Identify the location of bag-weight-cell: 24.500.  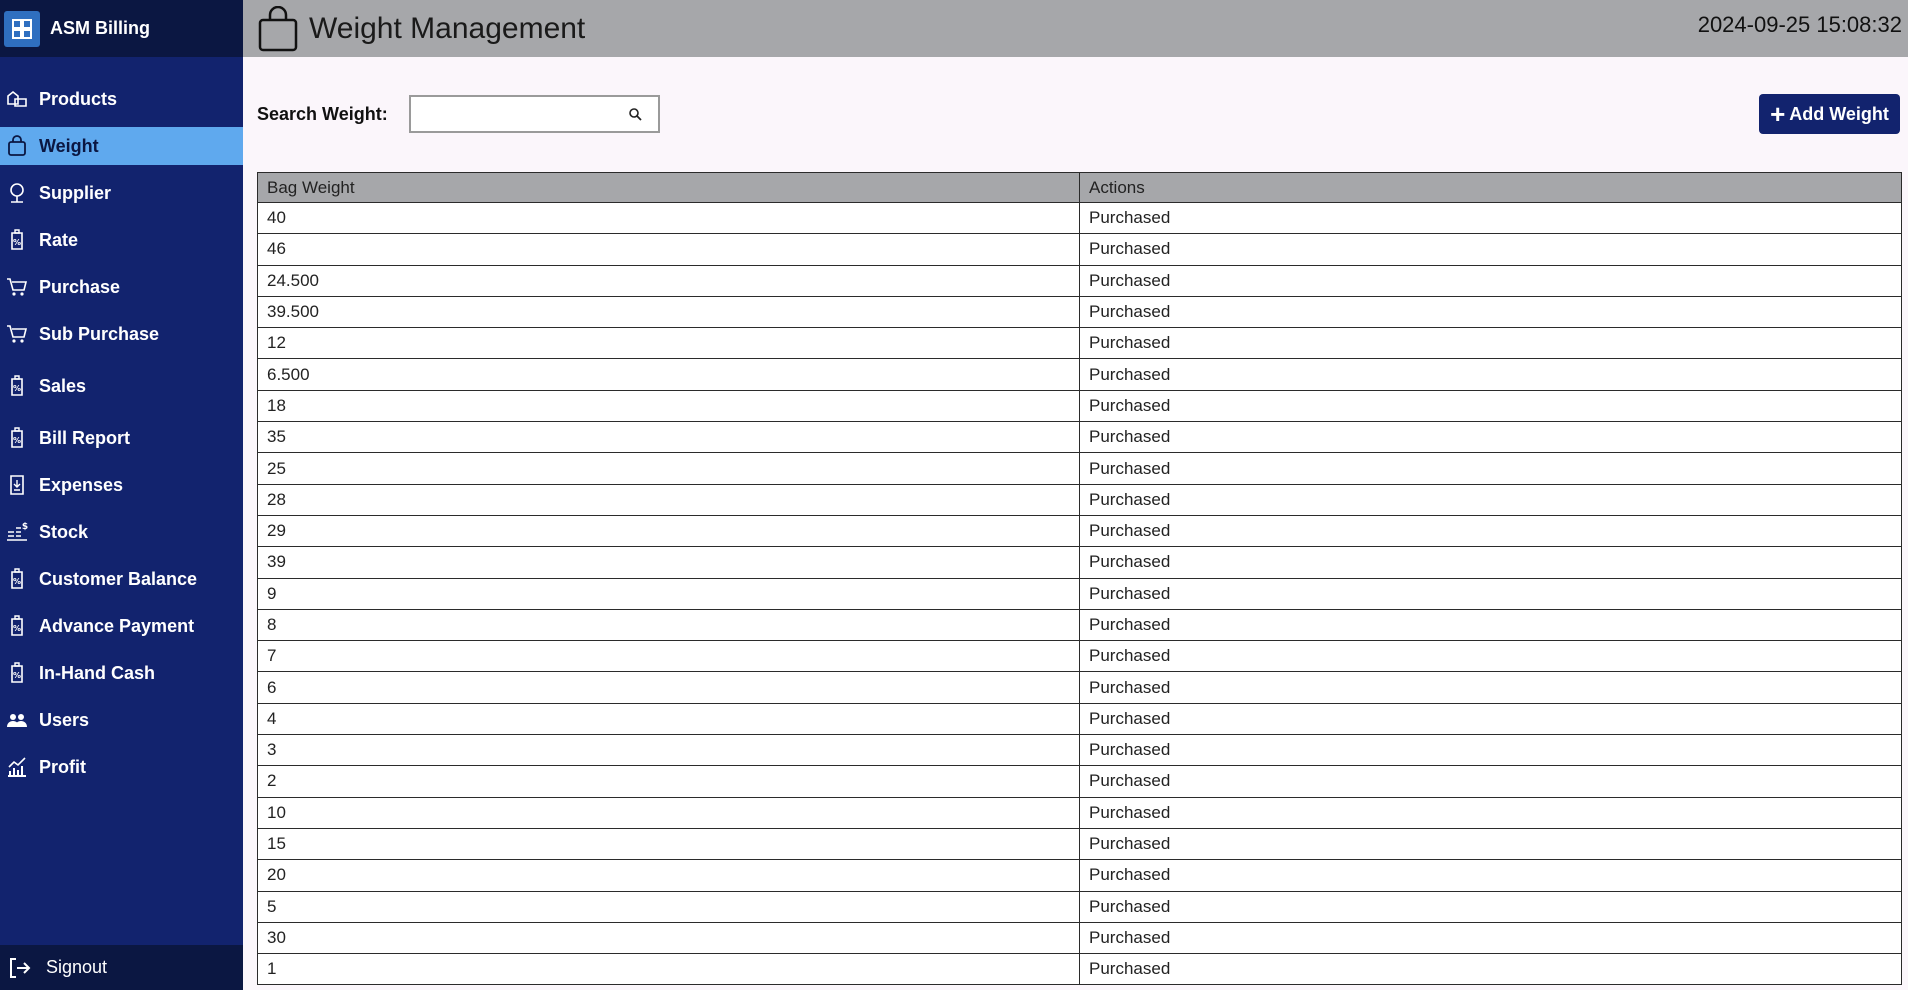
(668, 280).